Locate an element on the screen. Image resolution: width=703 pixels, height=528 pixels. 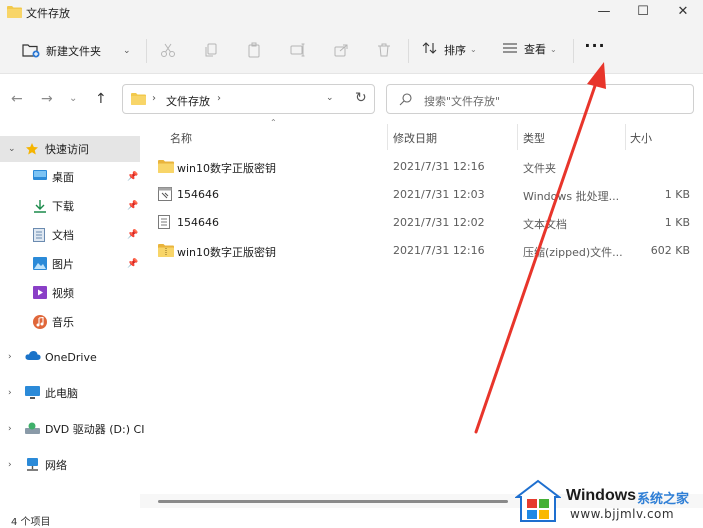
sidebar-item-pictures: 图片 📌 is located at coordinates (70, 264).